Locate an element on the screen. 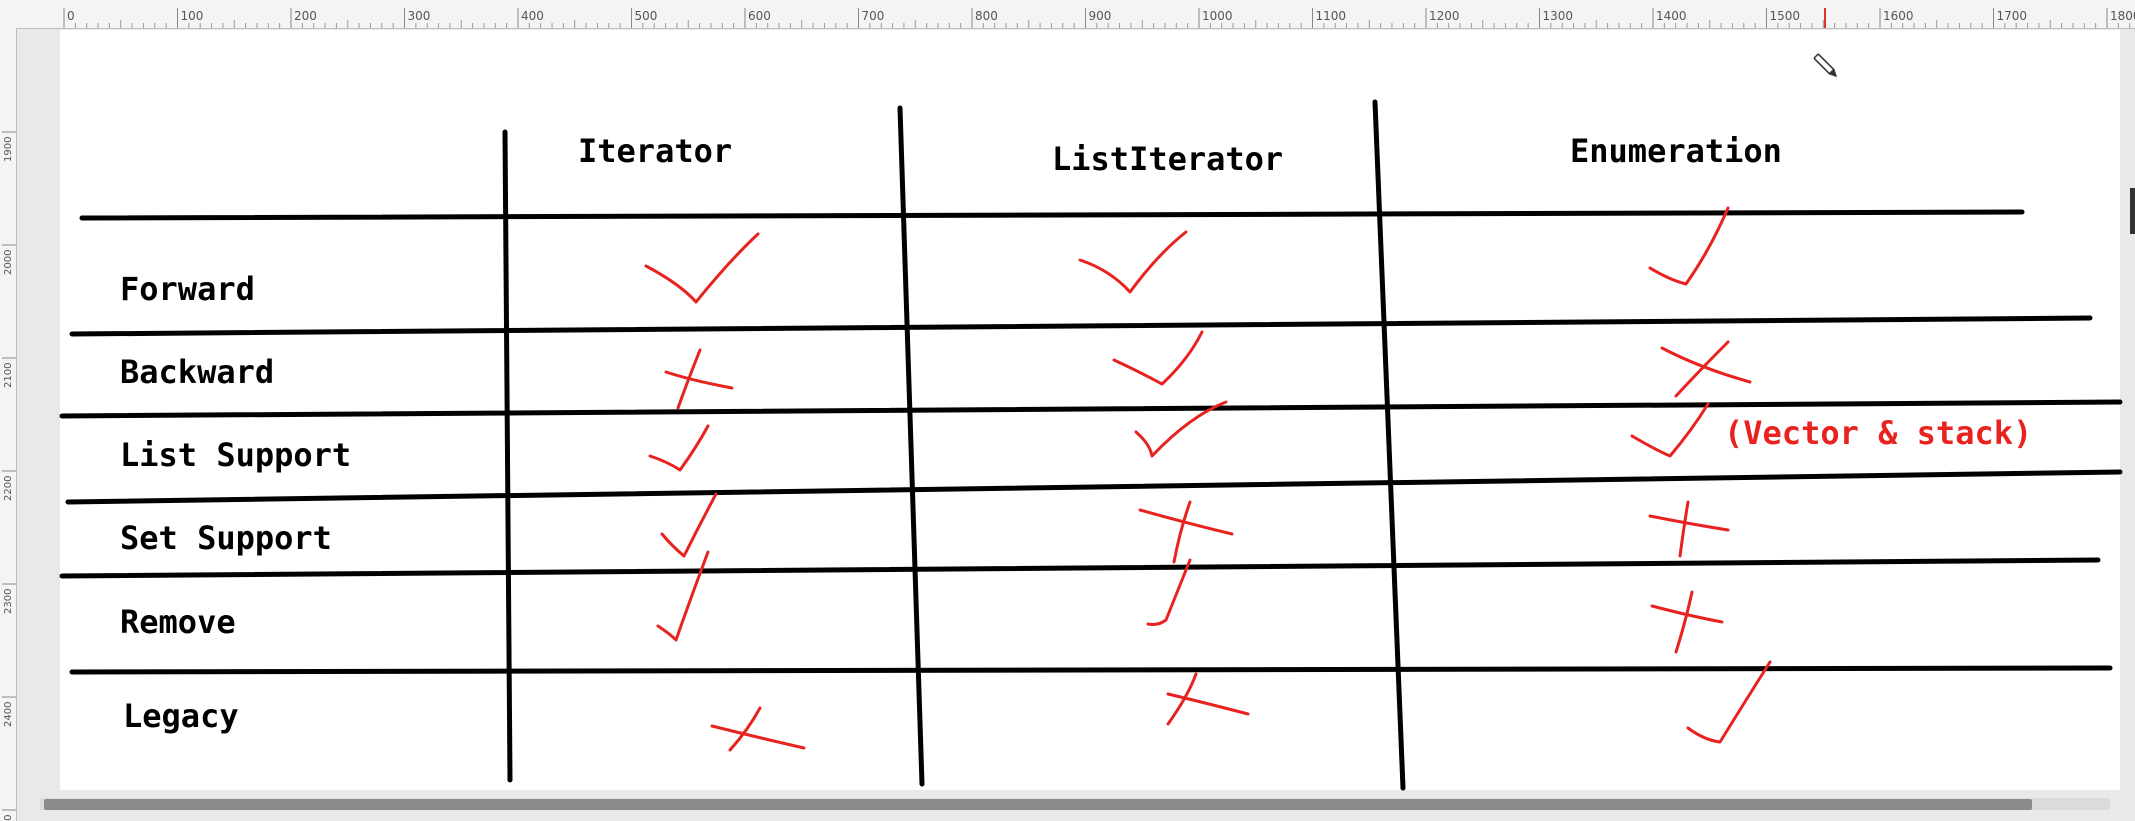 The width and height of the screenshot is (2135, 821). ruler-label: 1400 is located at coordinates (1671, 16).